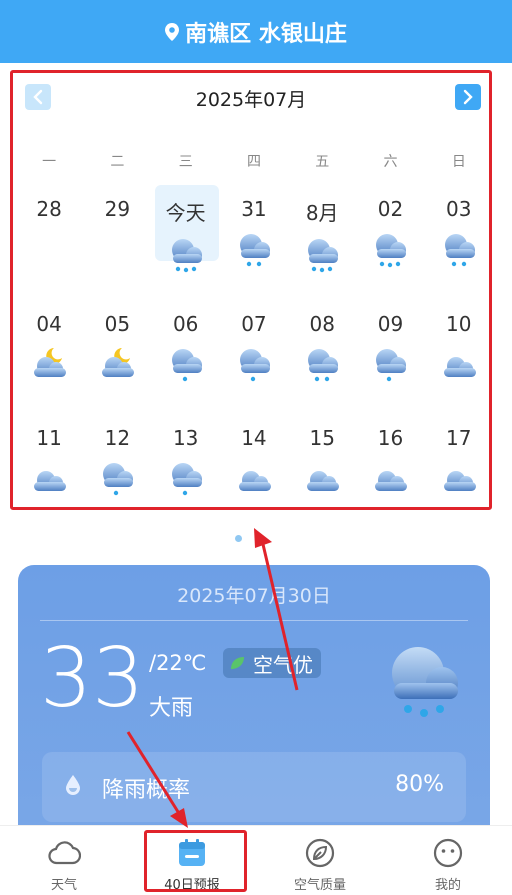  What do you see at coordinates (390, 162) in the screenshot?
I see `weekday-label: 六` at bounding box center [390, 162].